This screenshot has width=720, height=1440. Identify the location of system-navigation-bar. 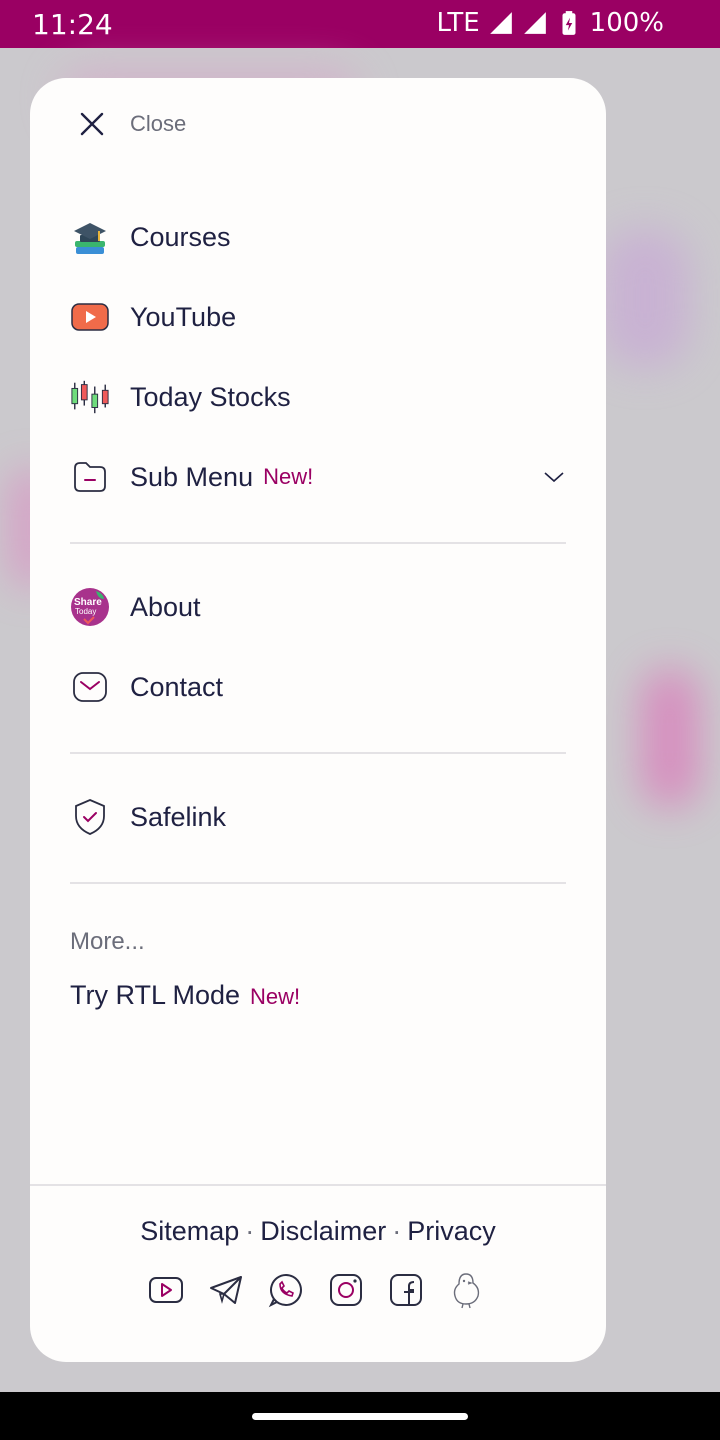
(360, 1416).